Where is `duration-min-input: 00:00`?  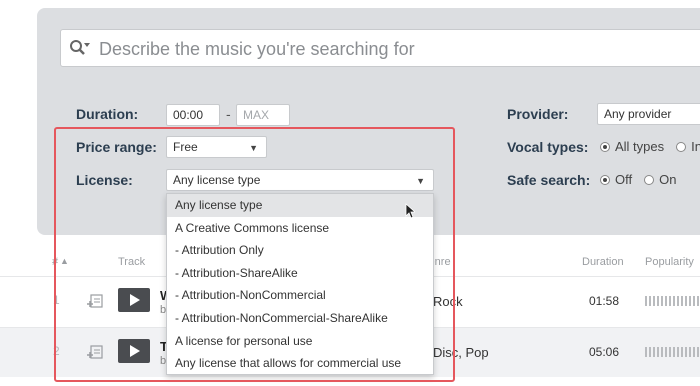 duration-min-input: 00:00 is located at coordinates (193, 115).